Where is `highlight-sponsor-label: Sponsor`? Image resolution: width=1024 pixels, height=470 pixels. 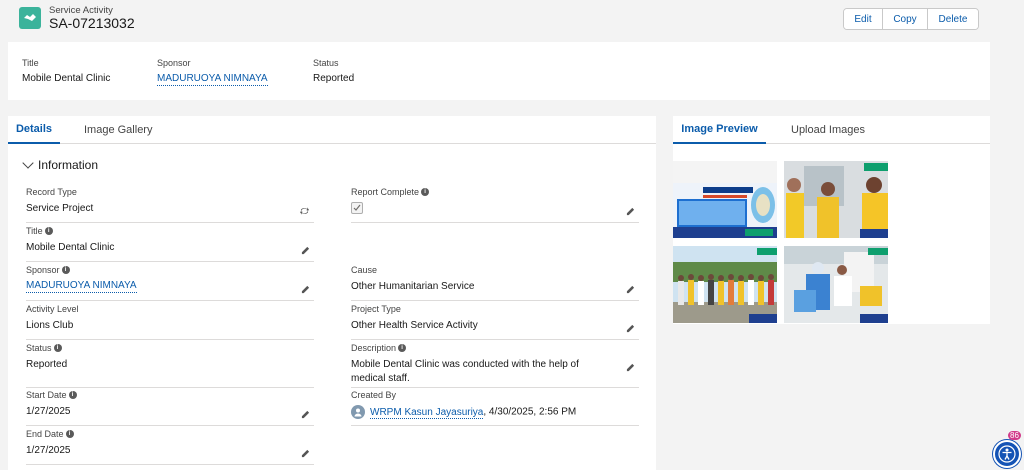 highlight-sponsor-label: Sponsor is located at coordinates (174, 63).